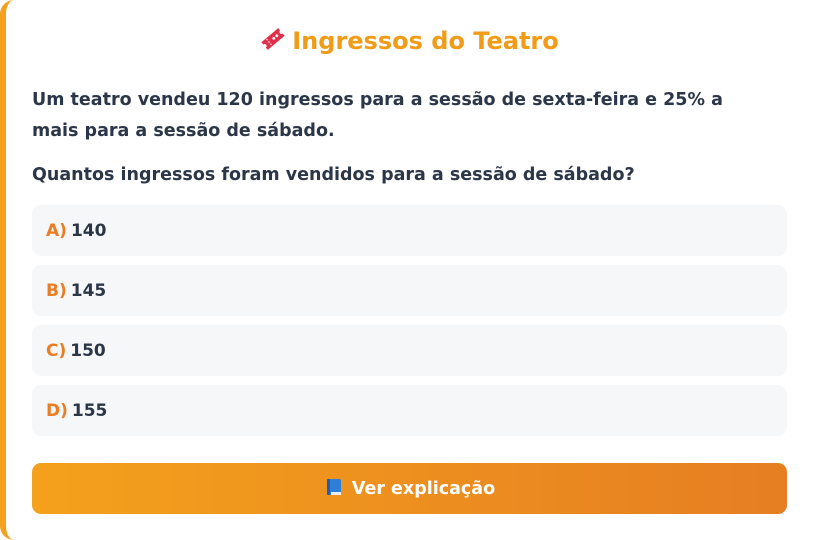 The height and width of the screenshot is (540, 813). I want to click on quiz-title: Ingressos do Teatro, so click(409, 42).